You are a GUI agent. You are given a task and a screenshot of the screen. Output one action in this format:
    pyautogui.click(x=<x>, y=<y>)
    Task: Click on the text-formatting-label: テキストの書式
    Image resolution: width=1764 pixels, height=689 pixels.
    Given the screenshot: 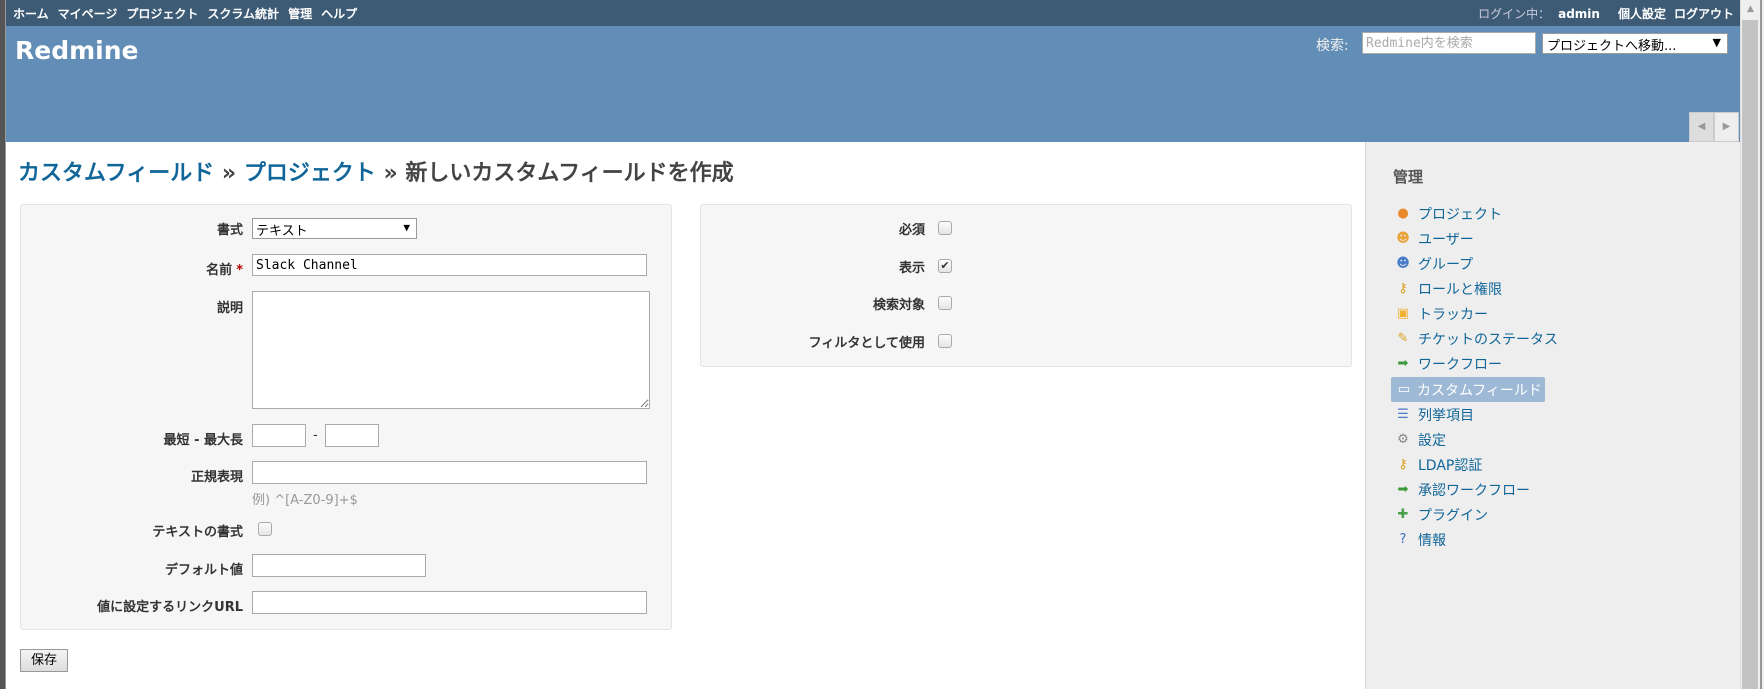 What is the action you would take?
    pyautogui.click(x=197, y=532)
    